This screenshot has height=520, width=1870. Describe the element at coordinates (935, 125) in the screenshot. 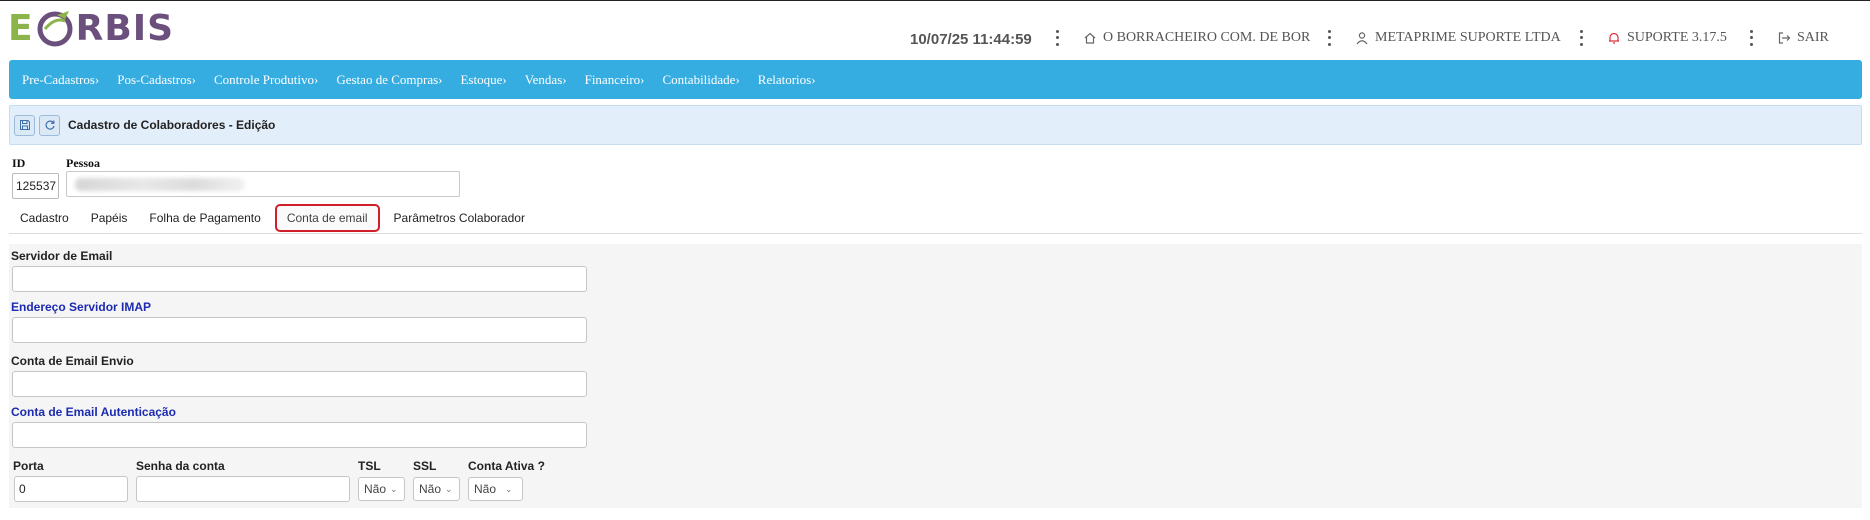

I see `page-title-bar: Cadastro de Colaboradores - Edição` at that location.